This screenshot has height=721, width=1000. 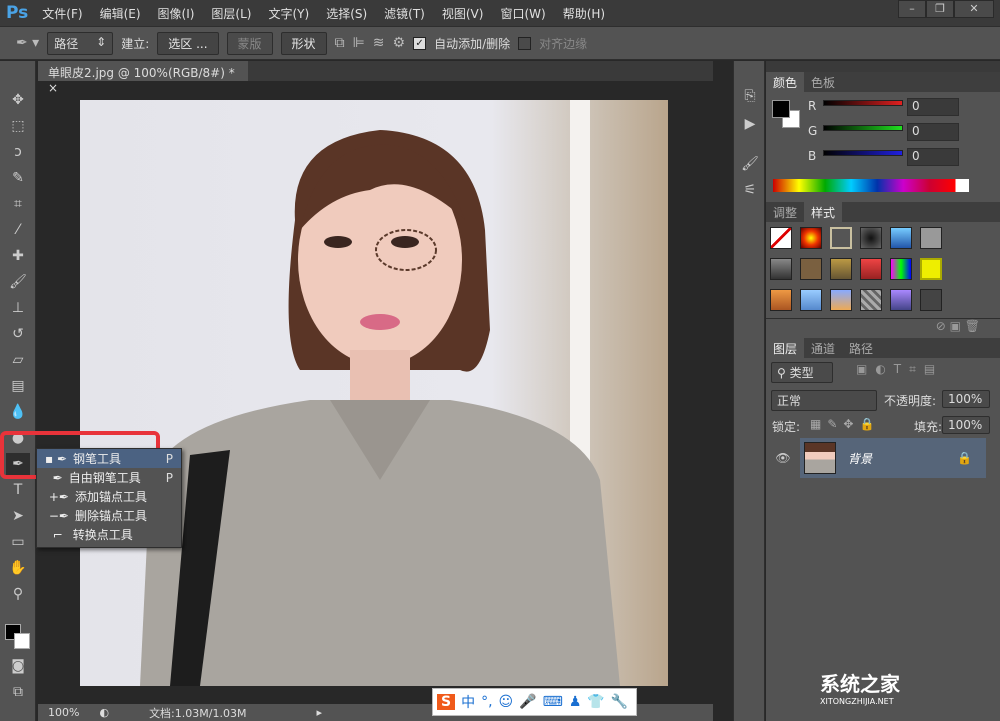 I want to click on actions-panel-icon: ▶, so click(x=750, y=124).